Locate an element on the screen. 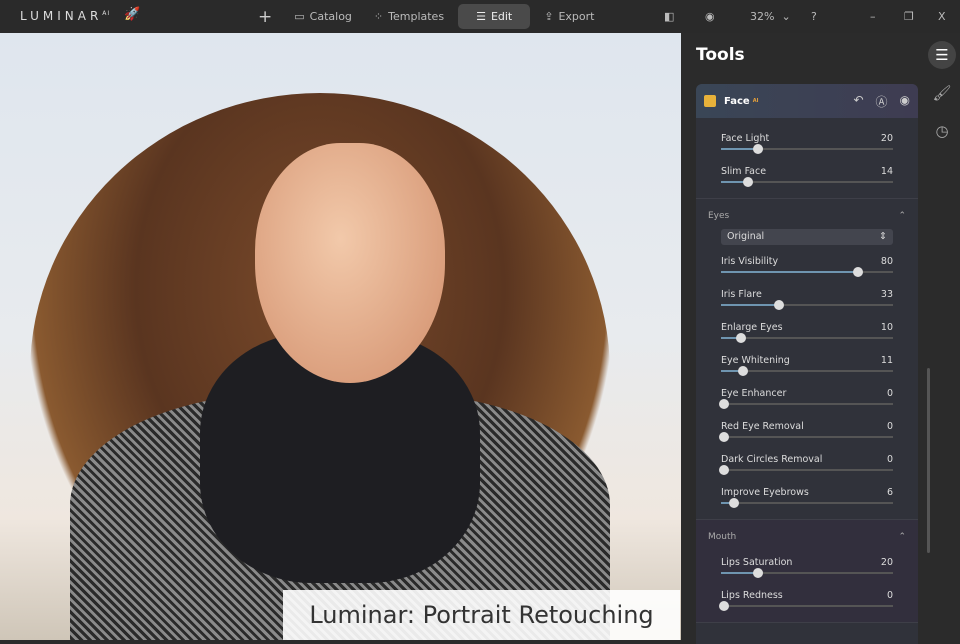  close-button: X is located at coordinates (942, 16).